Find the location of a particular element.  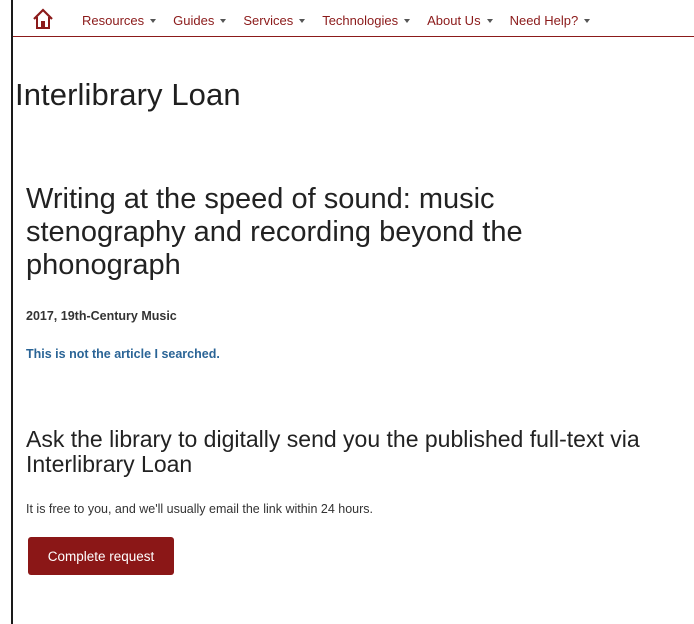

nav-item-label: Resources is located at coordinates (113, 20).